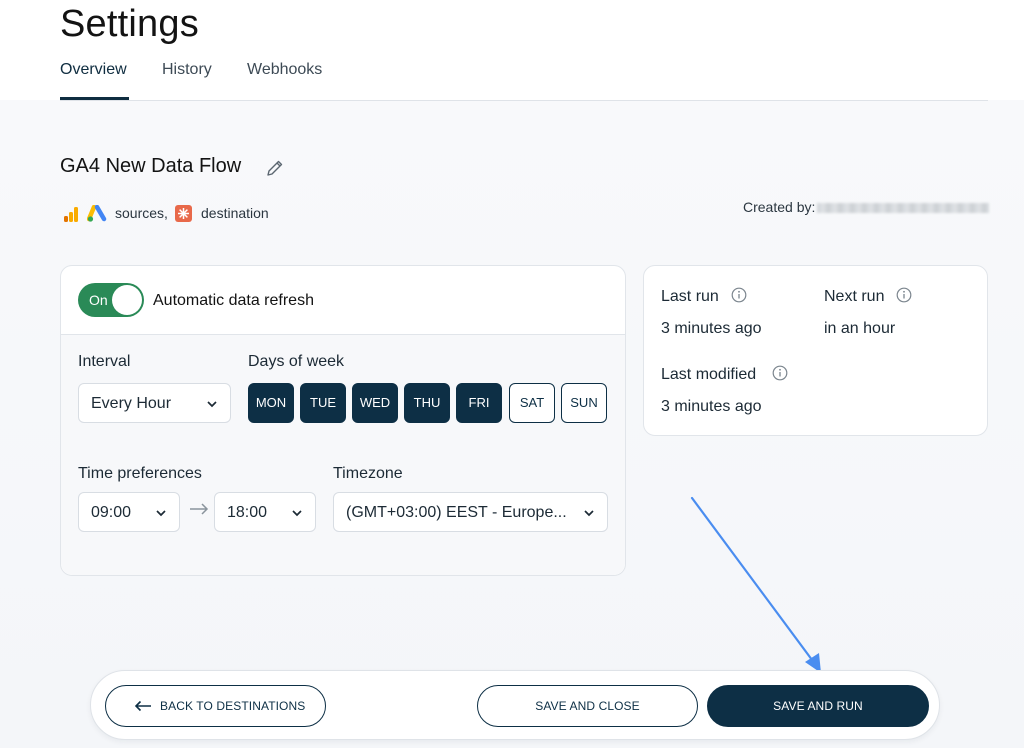  Describe the element at coordinates (296, 361) in the screenshot. I see `days-of-week-label: Days of week` at that location.